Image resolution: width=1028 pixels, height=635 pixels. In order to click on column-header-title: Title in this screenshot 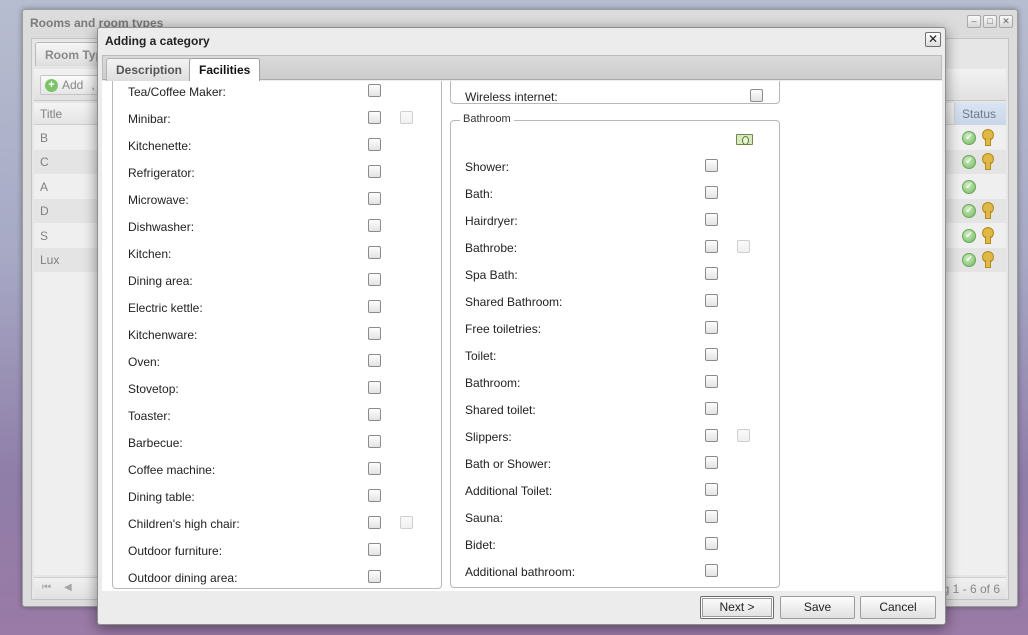, I will do `click(51, 114)`.